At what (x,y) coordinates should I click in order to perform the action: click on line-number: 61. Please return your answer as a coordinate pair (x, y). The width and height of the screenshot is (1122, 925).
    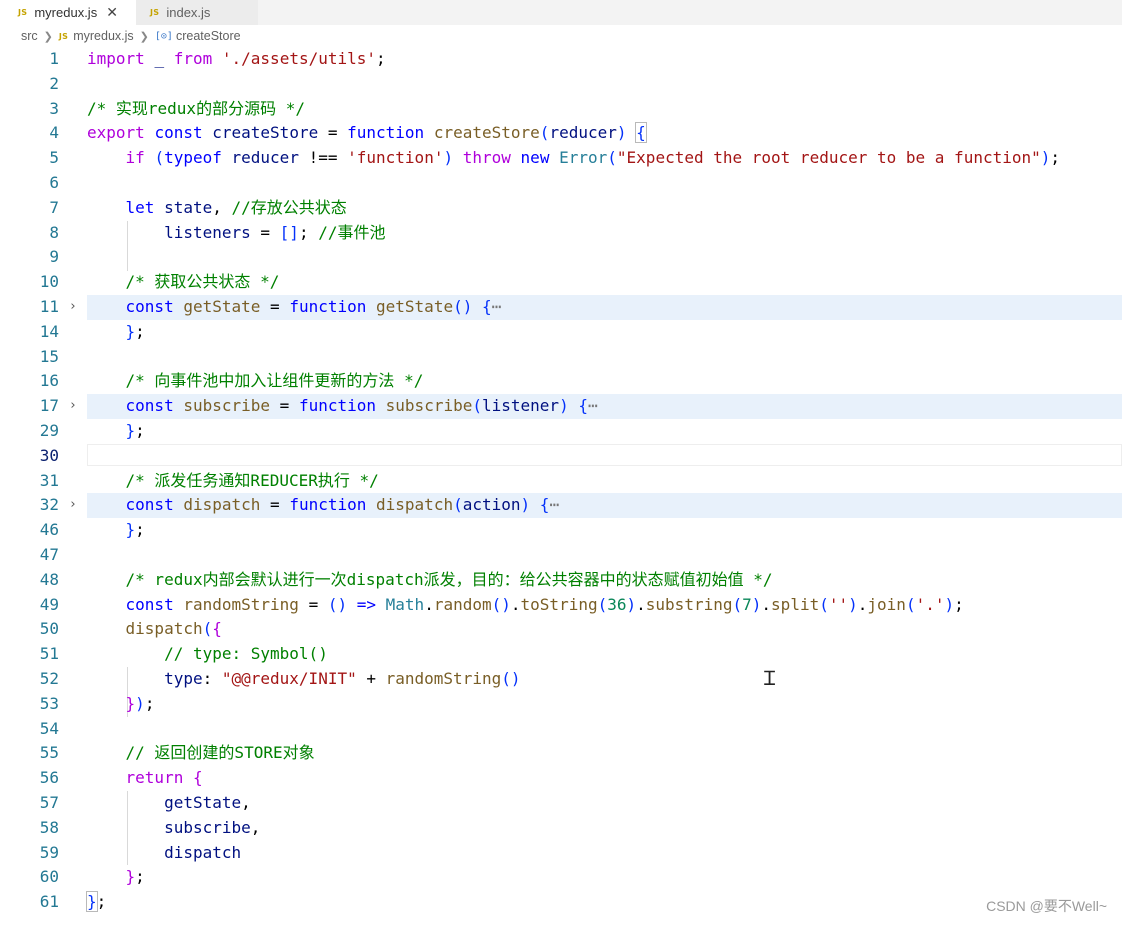
    Looking at the image, I should click on (49, 902).